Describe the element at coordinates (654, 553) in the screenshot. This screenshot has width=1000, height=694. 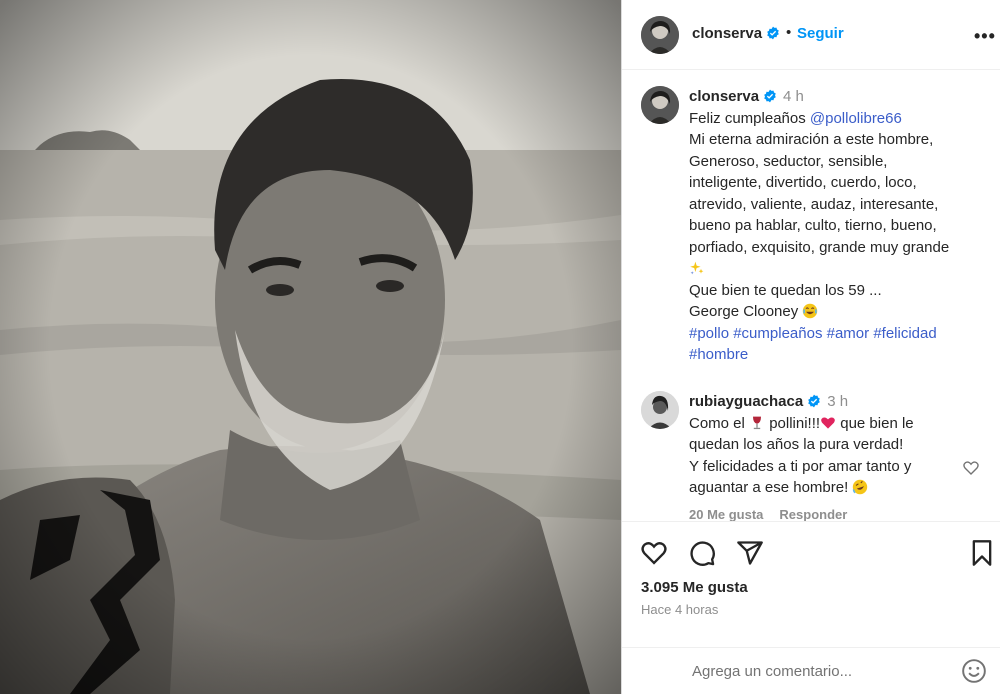
I see `heart-icon` at that location.